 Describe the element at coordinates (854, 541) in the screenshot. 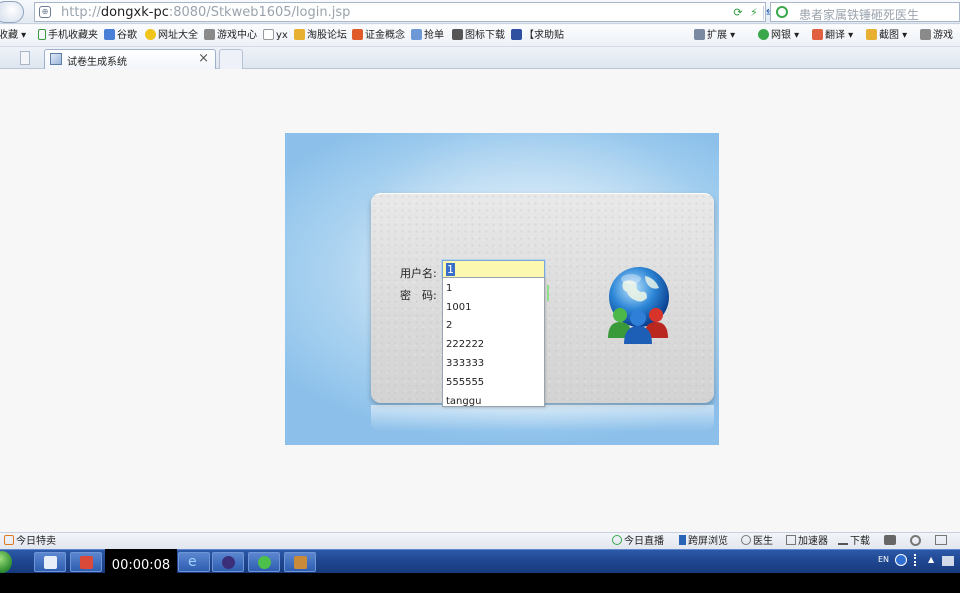

I see `status-download: 下载` at that location.